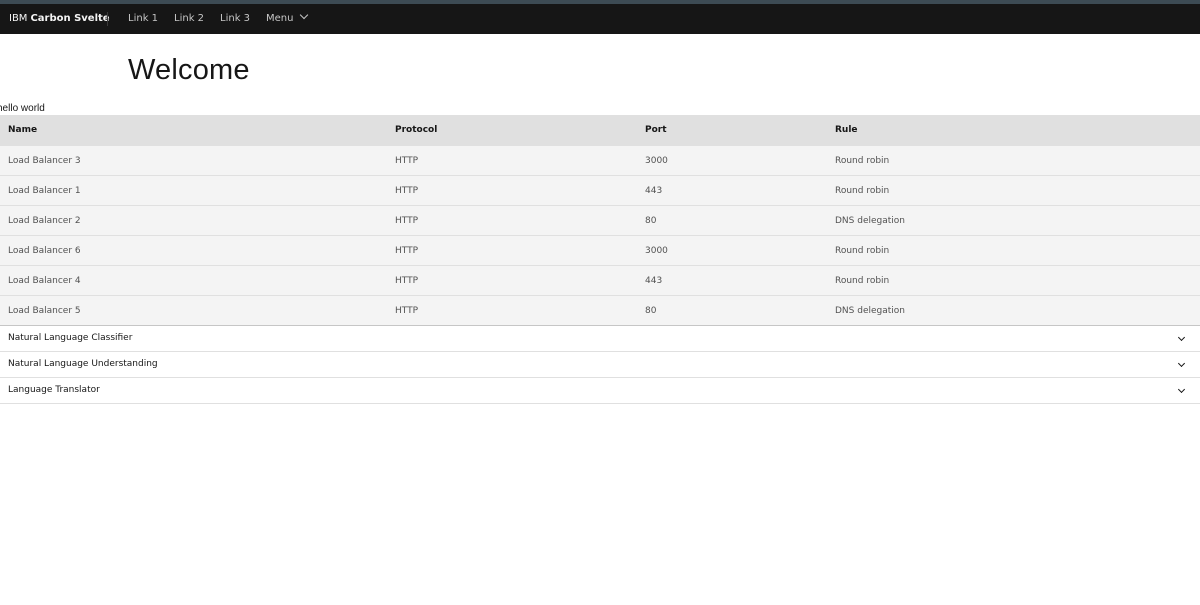  I want to click on table-header-row: Name Protocol Port Rule, so click(600, 130).